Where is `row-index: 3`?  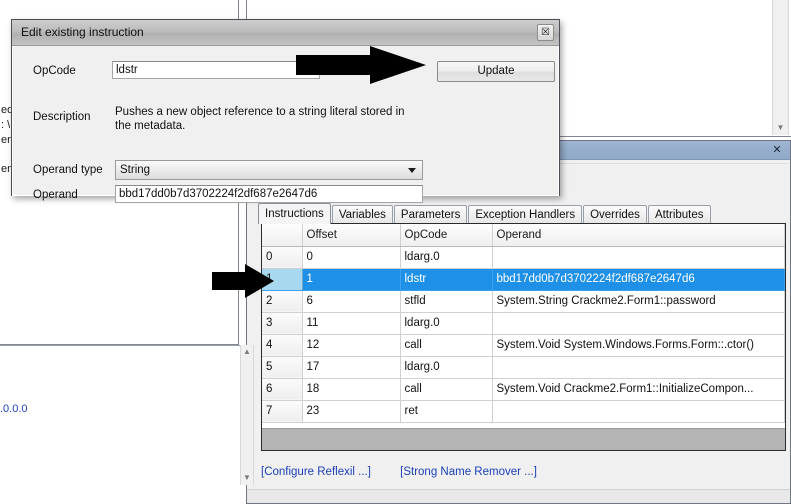
row-index: 3 is located at coordinates (282, 323).